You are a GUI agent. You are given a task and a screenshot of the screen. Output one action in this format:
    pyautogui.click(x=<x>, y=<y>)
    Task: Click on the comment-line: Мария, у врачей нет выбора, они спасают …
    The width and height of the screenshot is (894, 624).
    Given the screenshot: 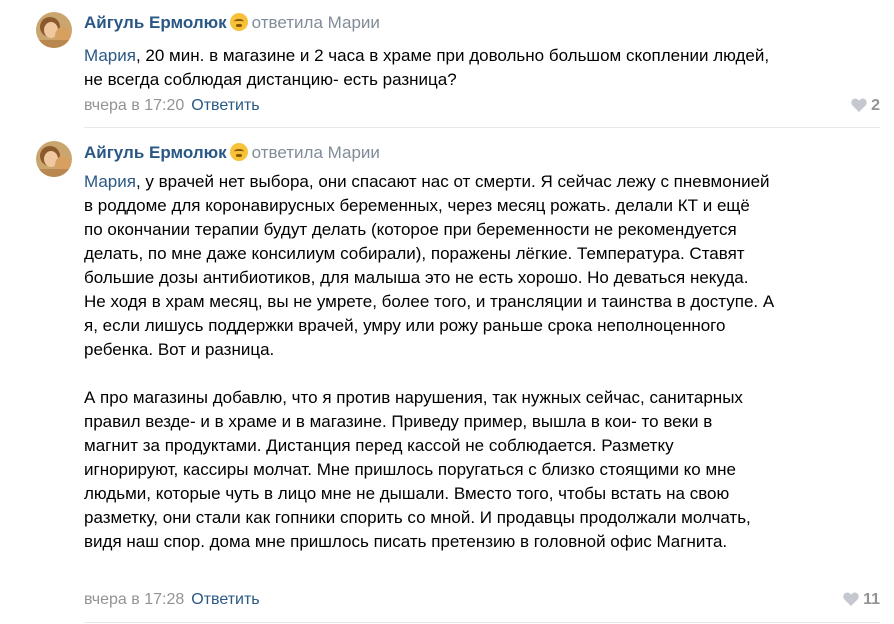 What is the action you would take?
    pyautogui.click(x=484, y=182)
    